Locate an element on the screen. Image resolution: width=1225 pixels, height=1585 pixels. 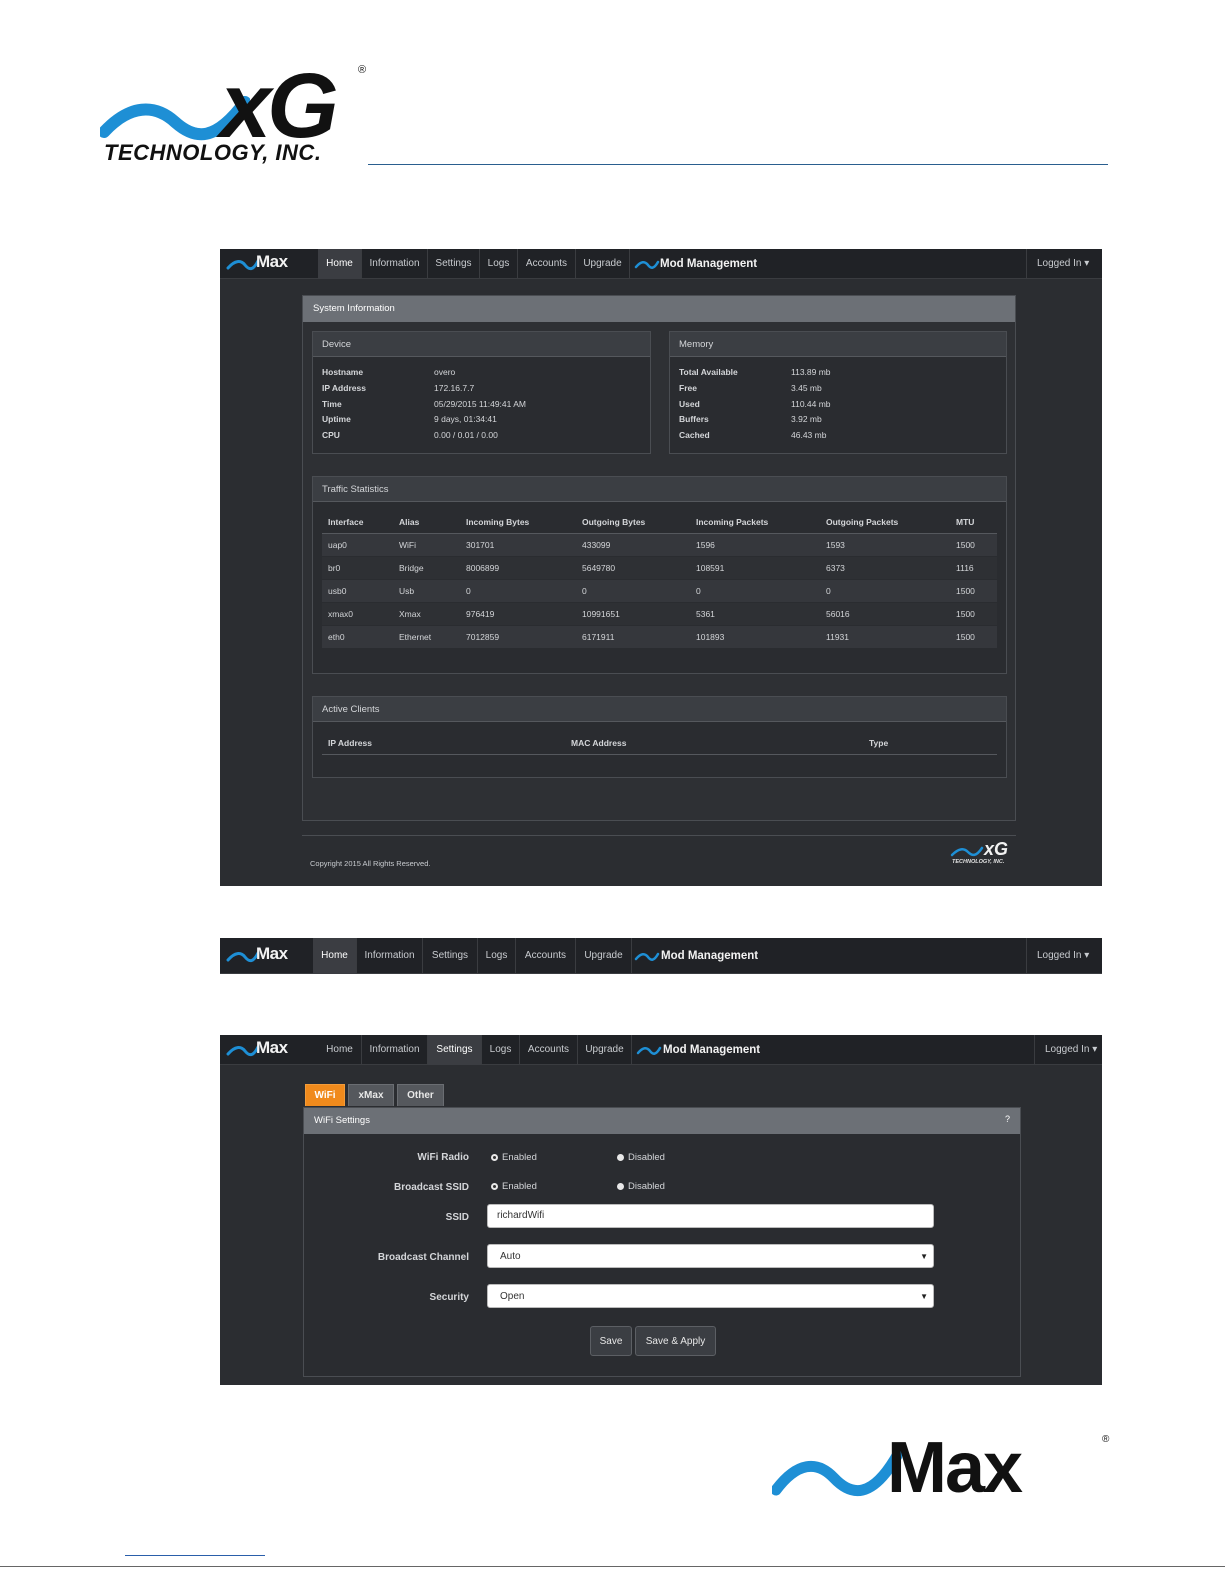
table-row: uap0 WiFi 301701 433099 1596 1593 1500 is located at coordinates (659, 545).